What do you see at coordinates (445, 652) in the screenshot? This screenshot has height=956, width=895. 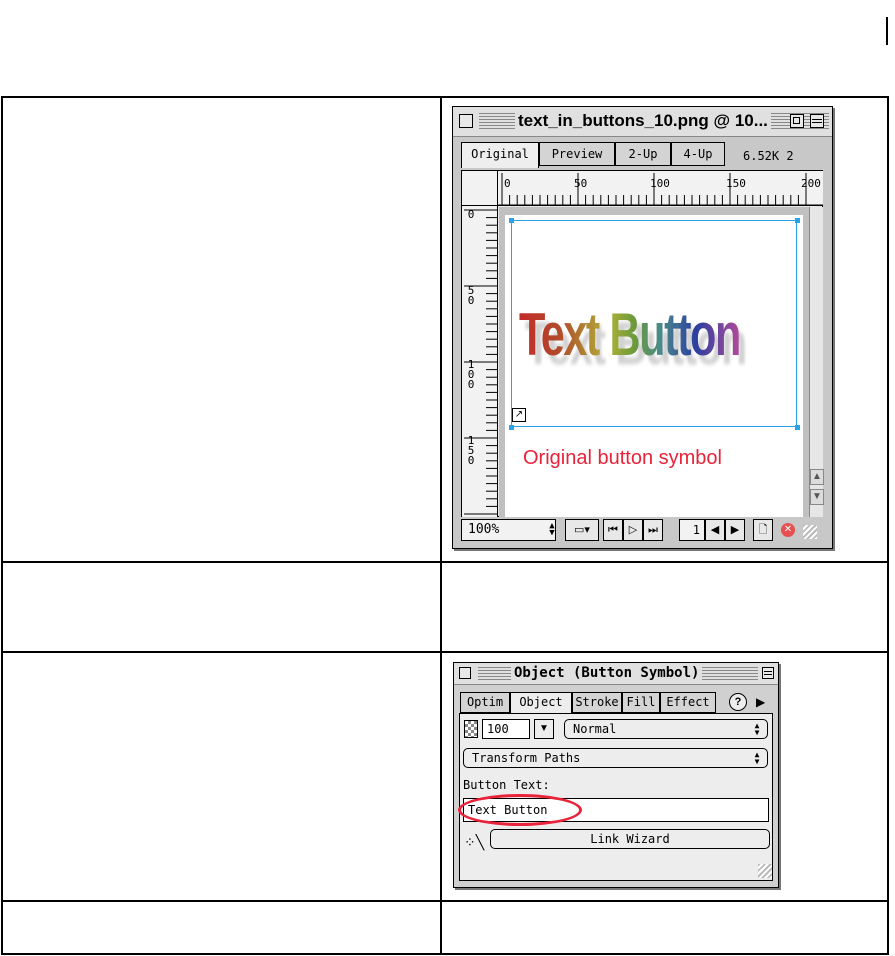 I see `table-border-row2` at bounding box center [445, 652].